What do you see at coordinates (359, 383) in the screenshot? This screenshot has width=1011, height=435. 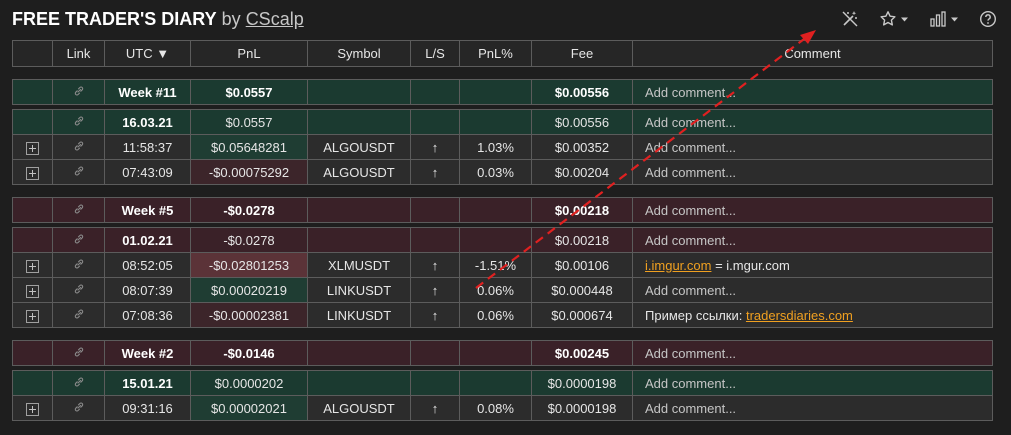 I see `symbol-cell` at bounding box center [359, 383].